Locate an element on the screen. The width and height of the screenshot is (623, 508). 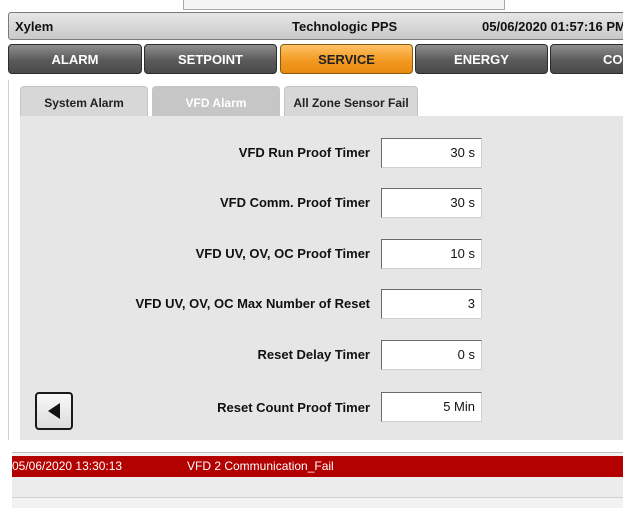
alarm-message: VFD 2 Communication_Fail is located at coordinates (260, 466).